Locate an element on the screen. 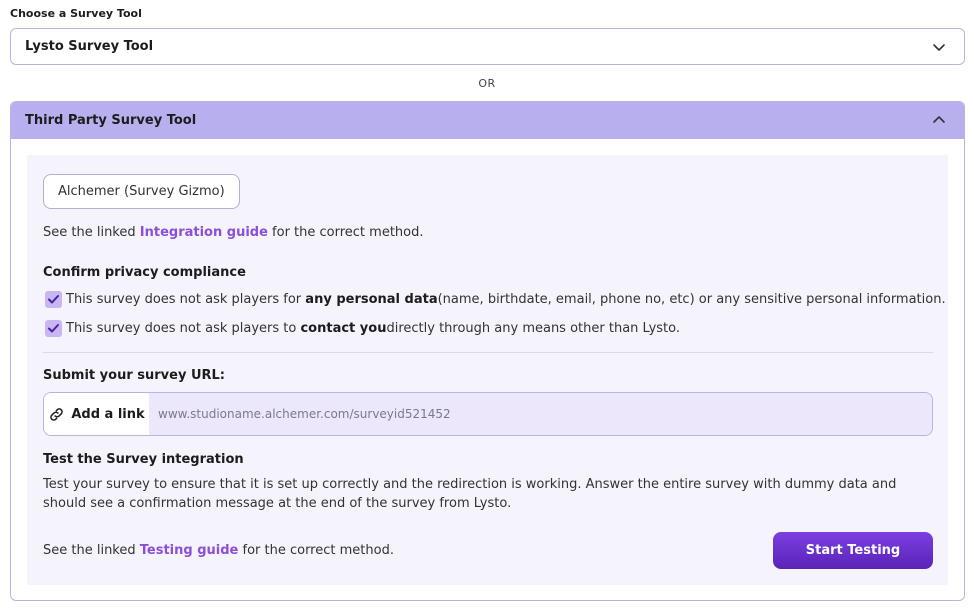  add-link-label: Add a link is located at coordinates (108, 414).